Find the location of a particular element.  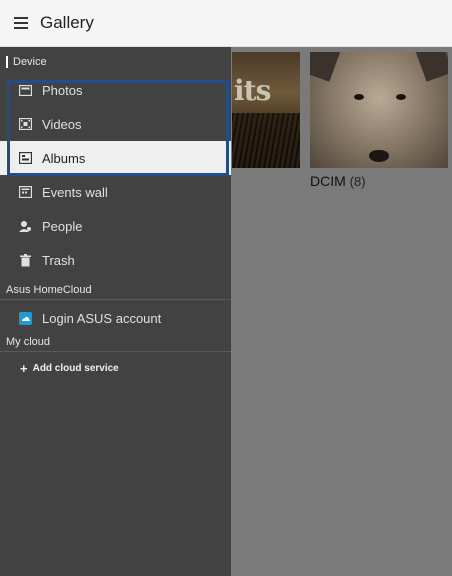

hamburger-menu-icon is located at coordinates (21, 23).